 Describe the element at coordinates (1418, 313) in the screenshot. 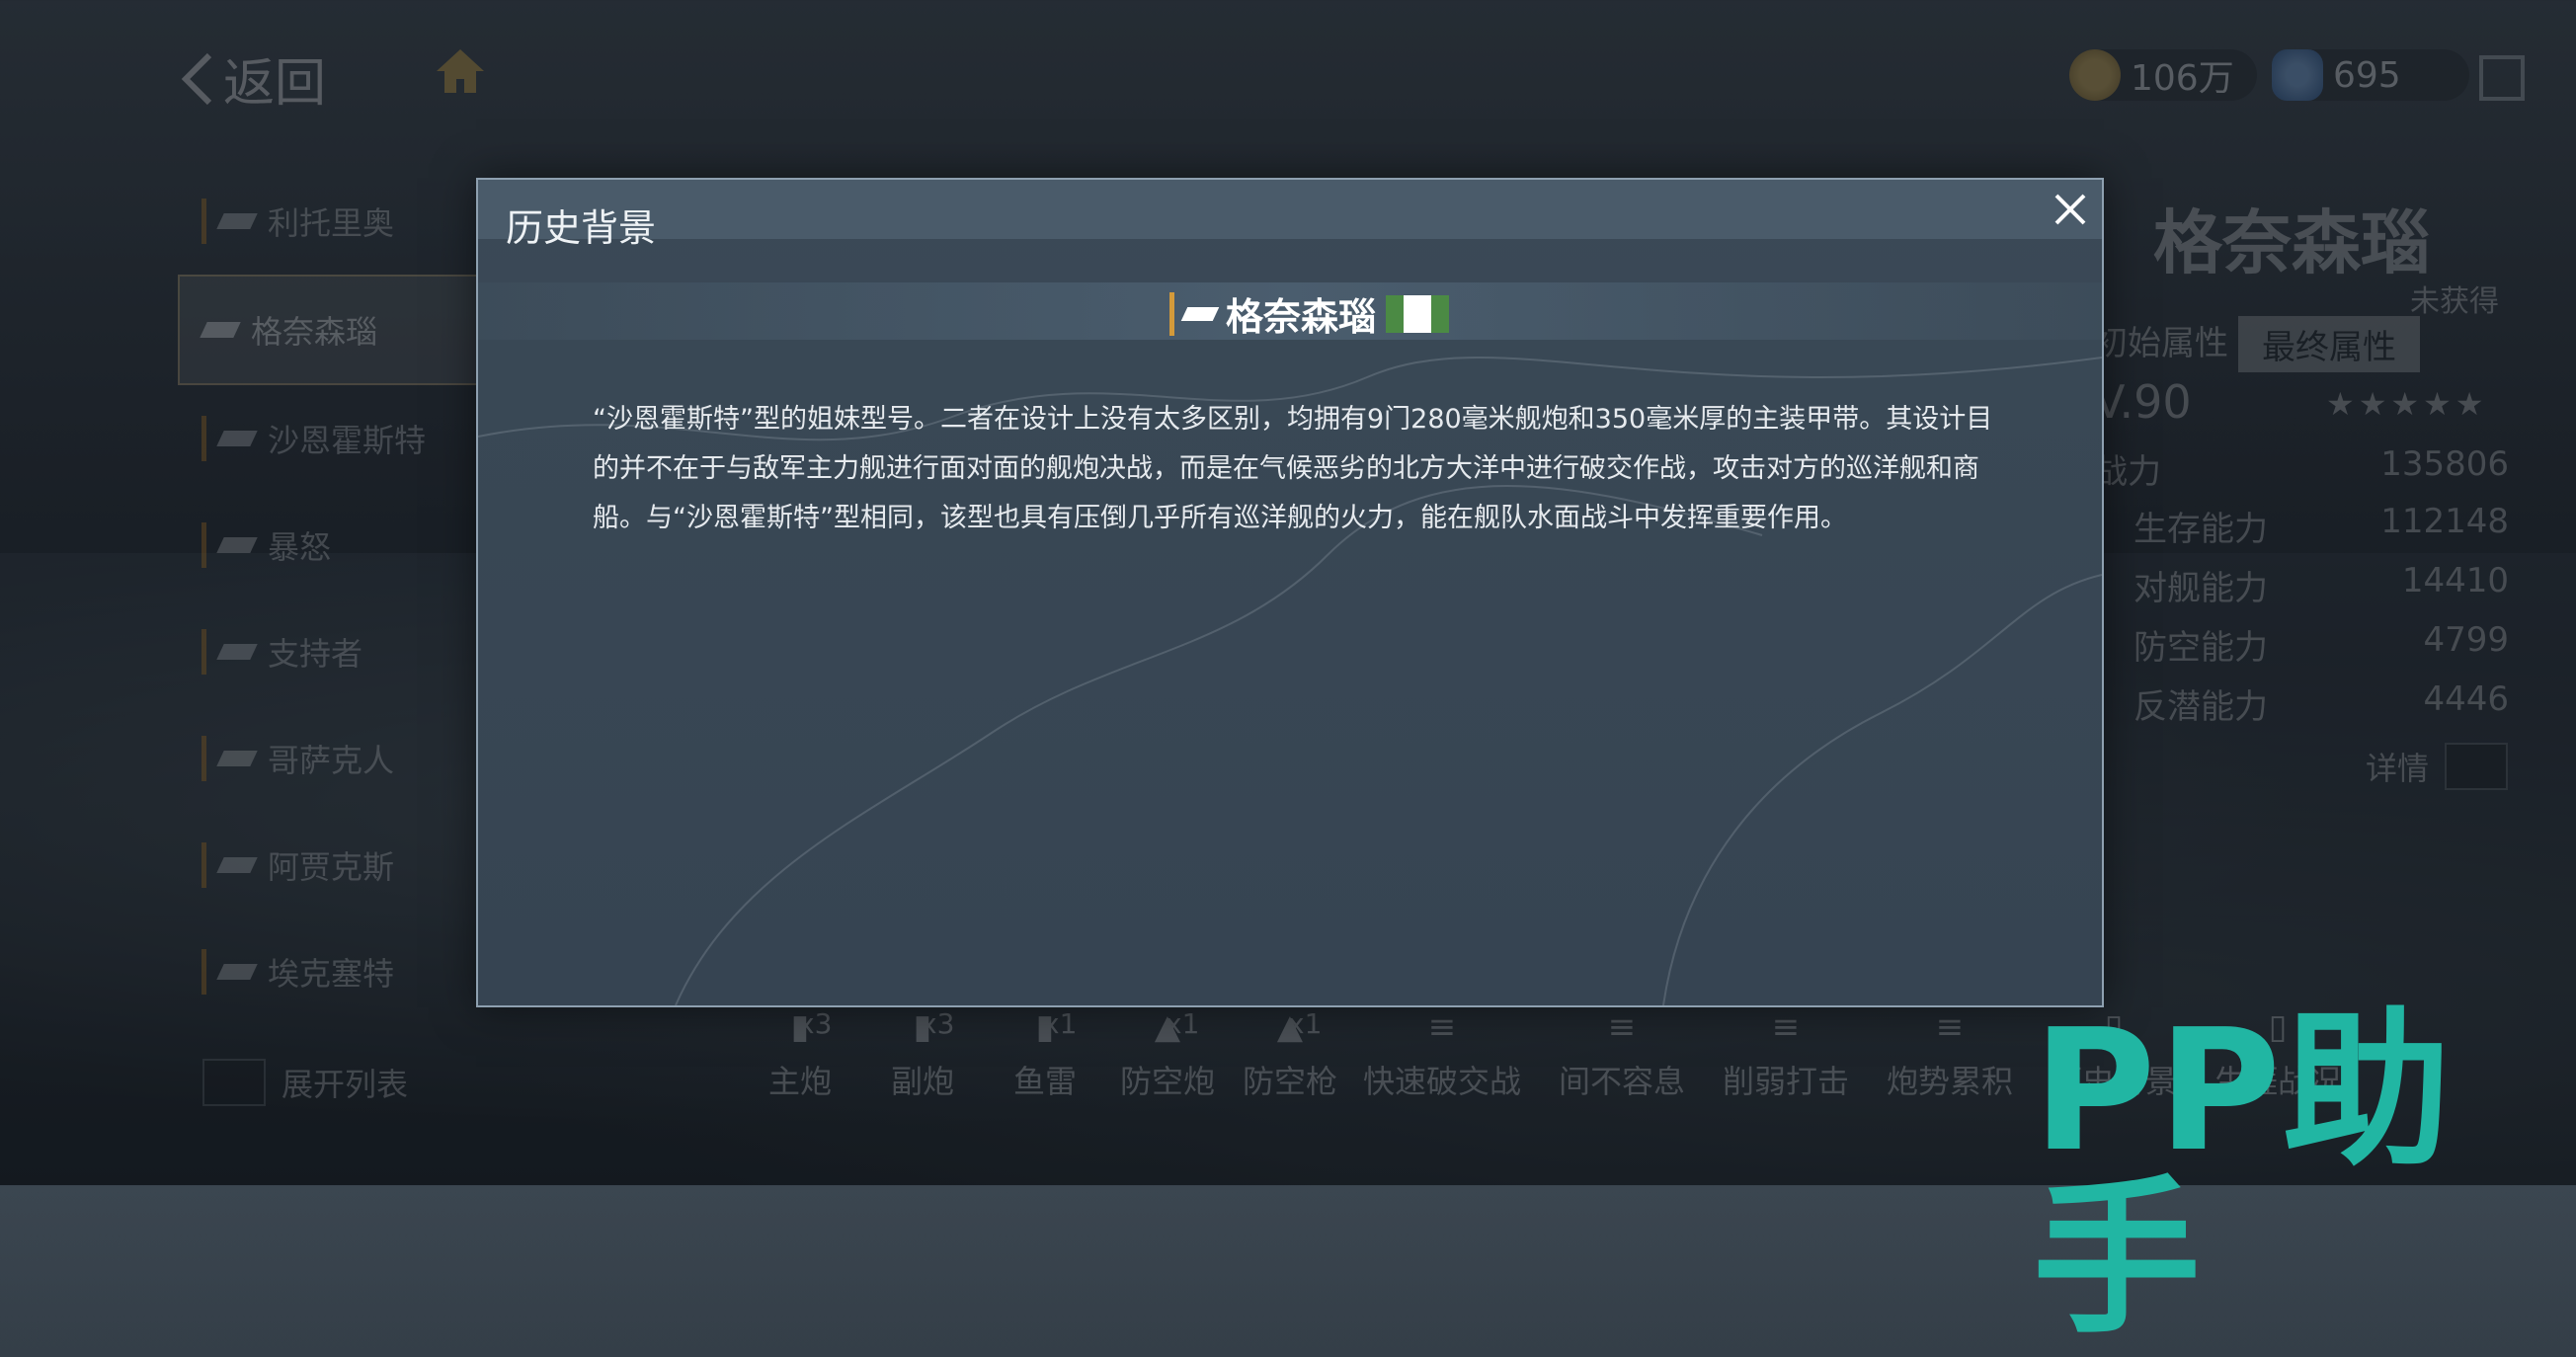

I see `nation-flag-icon` at that location.